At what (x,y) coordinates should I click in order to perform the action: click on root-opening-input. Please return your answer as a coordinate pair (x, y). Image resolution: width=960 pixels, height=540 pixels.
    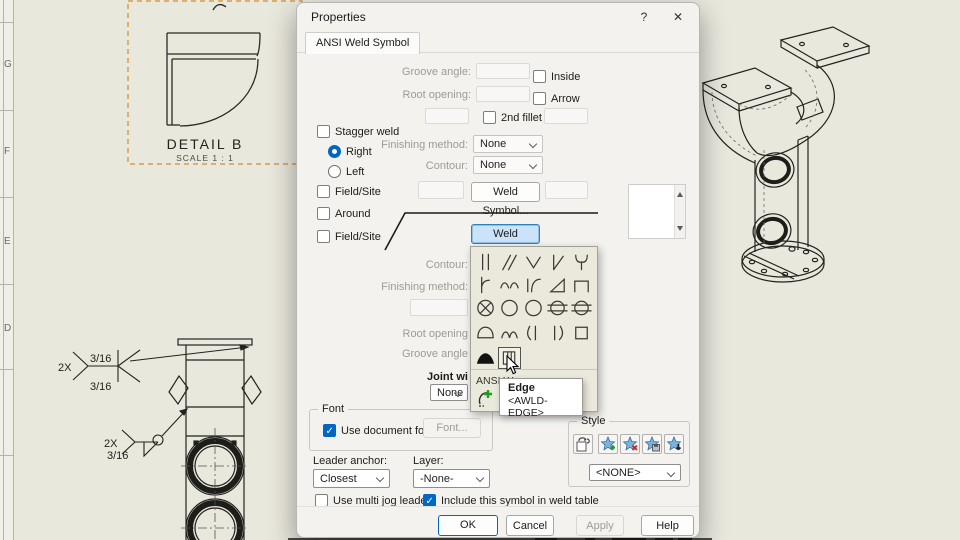
    Looking at the image, I should click on (503, 94).